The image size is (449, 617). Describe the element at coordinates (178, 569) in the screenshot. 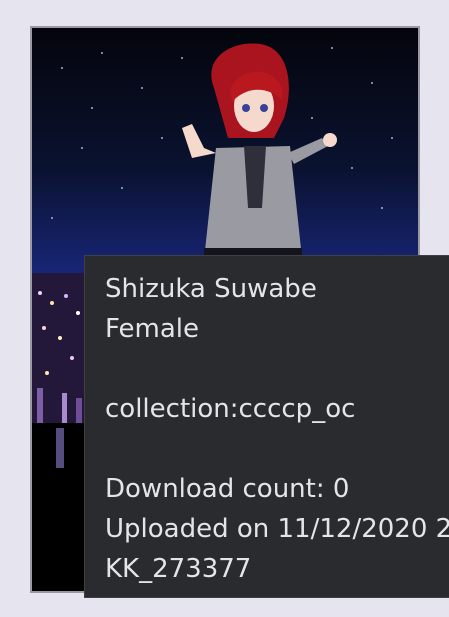

I see `card-id: KK_273377` at that location.